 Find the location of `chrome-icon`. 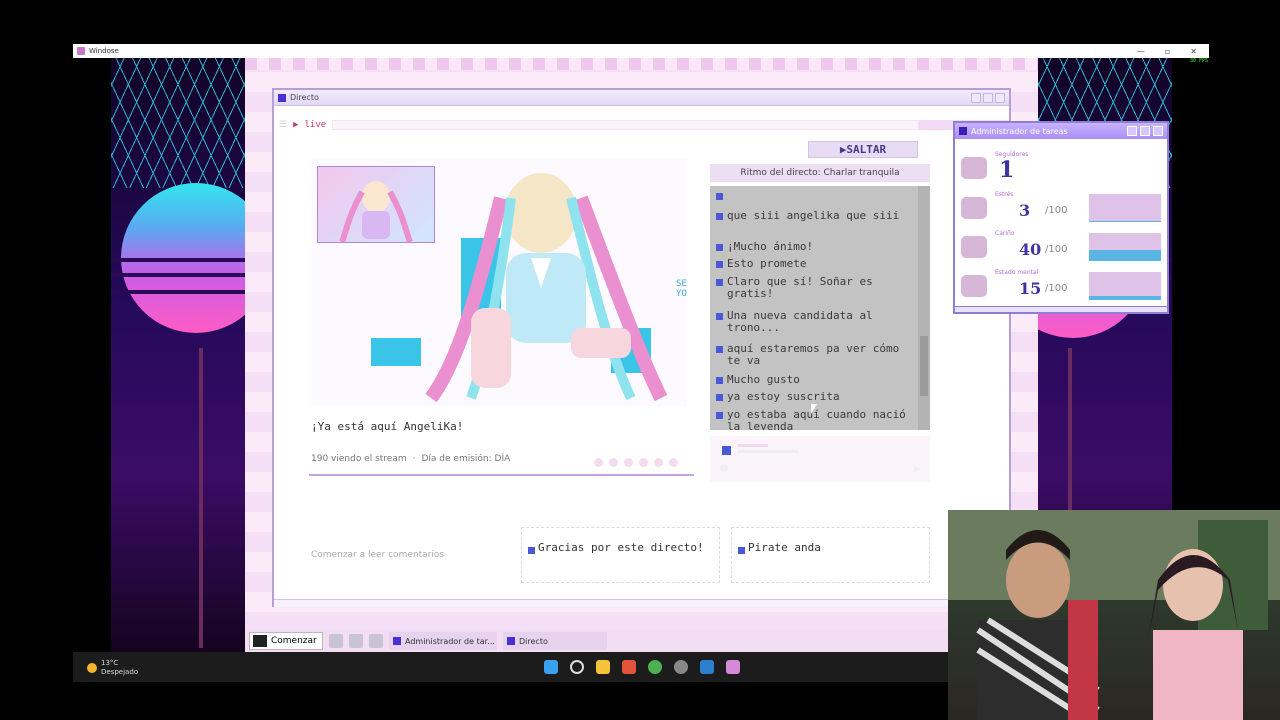

chrome-icon is located at coordinates (655, 667).